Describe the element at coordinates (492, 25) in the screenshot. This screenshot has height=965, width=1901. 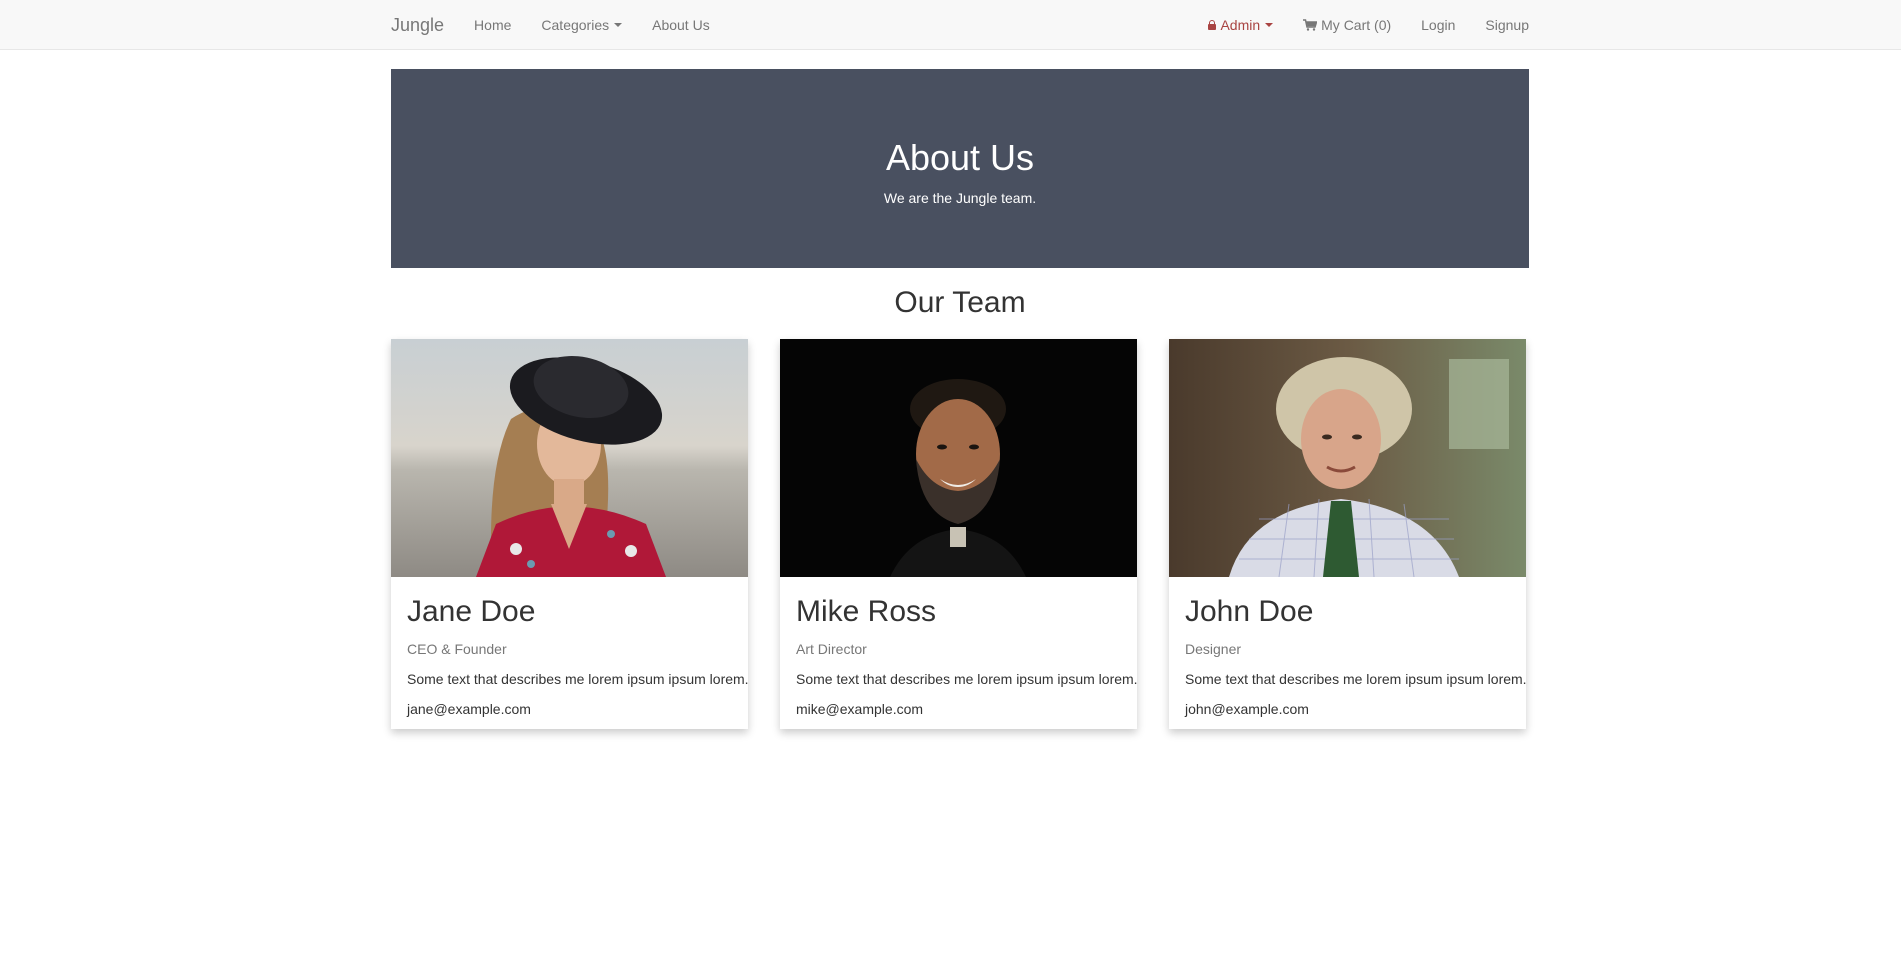
I see `nav-home-link: Home` at that location.